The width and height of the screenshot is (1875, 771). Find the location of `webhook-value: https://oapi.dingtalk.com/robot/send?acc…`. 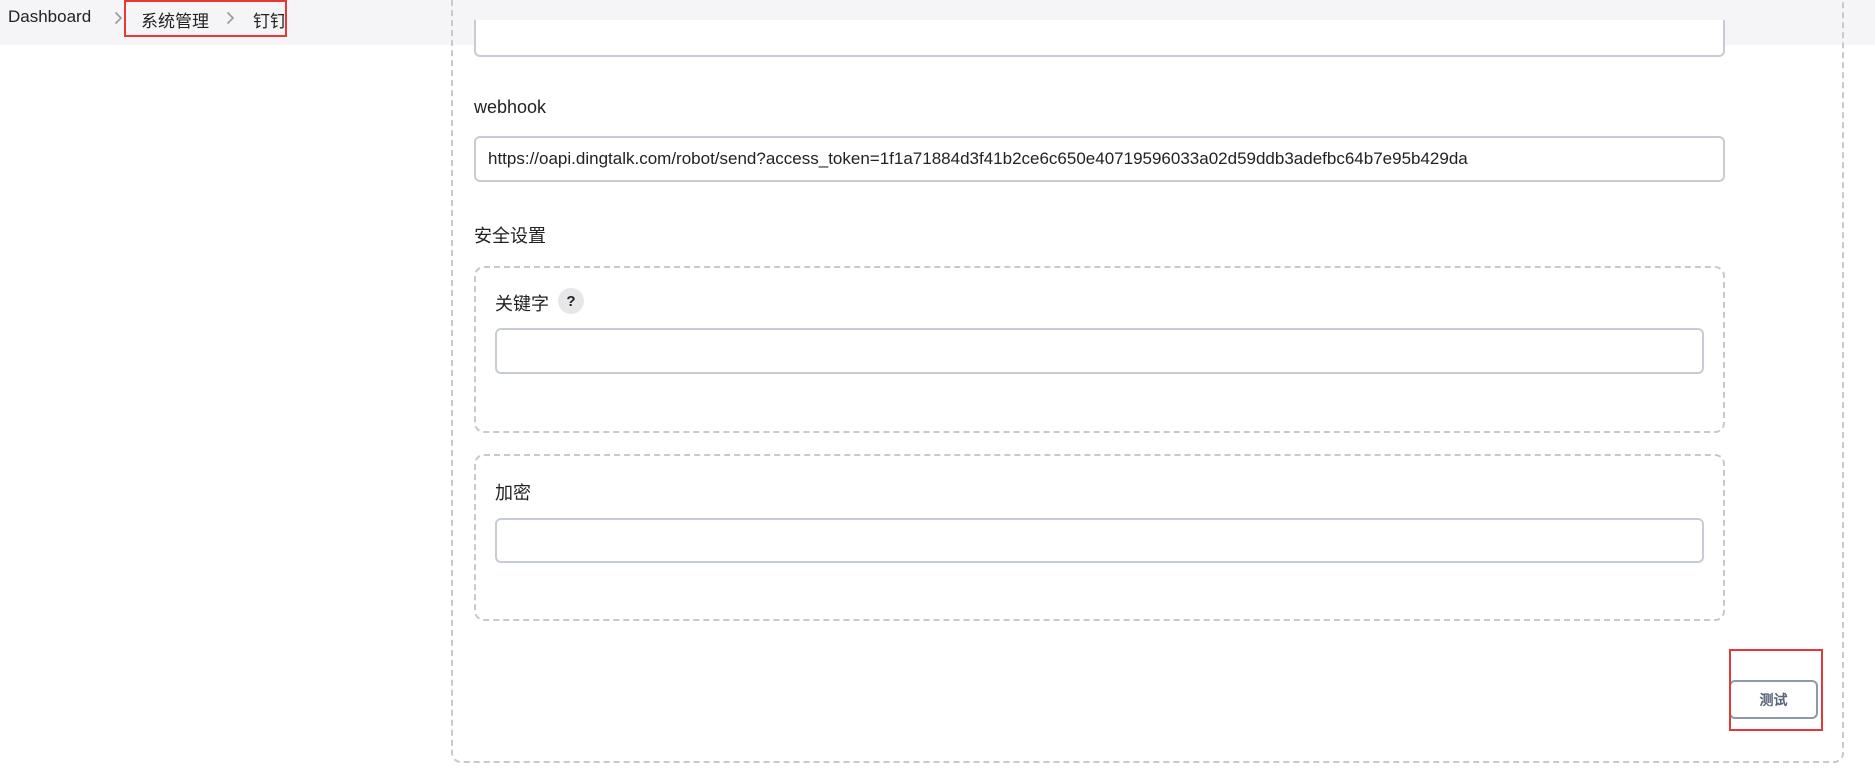

webhook-value: https://oapi.dingtalk.com/robot/send?acc… is located at coordinates (978, 158).